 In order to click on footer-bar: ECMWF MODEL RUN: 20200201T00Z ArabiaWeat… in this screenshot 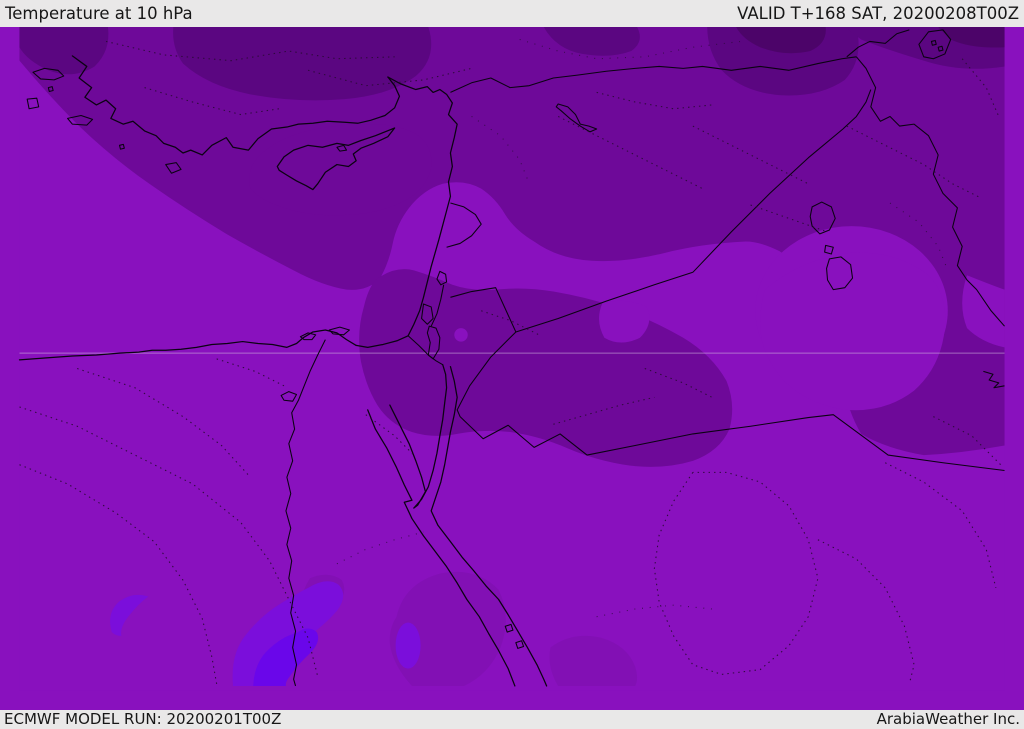, I will do `click(512, 719)`.